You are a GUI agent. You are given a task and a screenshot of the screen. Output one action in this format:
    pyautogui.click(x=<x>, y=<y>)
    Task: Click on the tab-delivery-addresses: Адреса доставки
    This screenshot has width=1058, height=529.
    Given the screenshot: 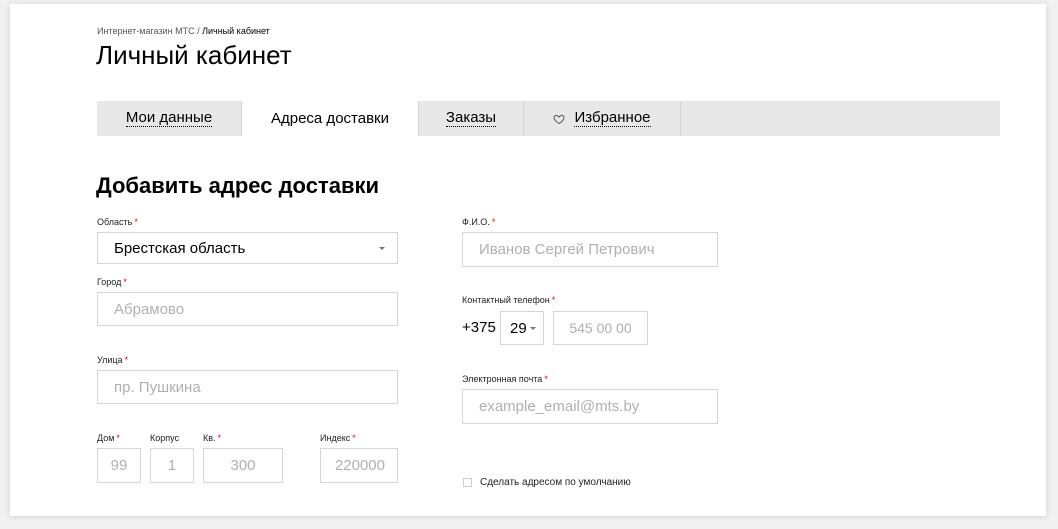 What is the action you would take?
    pyautogui.click(x=330, y=118)
    